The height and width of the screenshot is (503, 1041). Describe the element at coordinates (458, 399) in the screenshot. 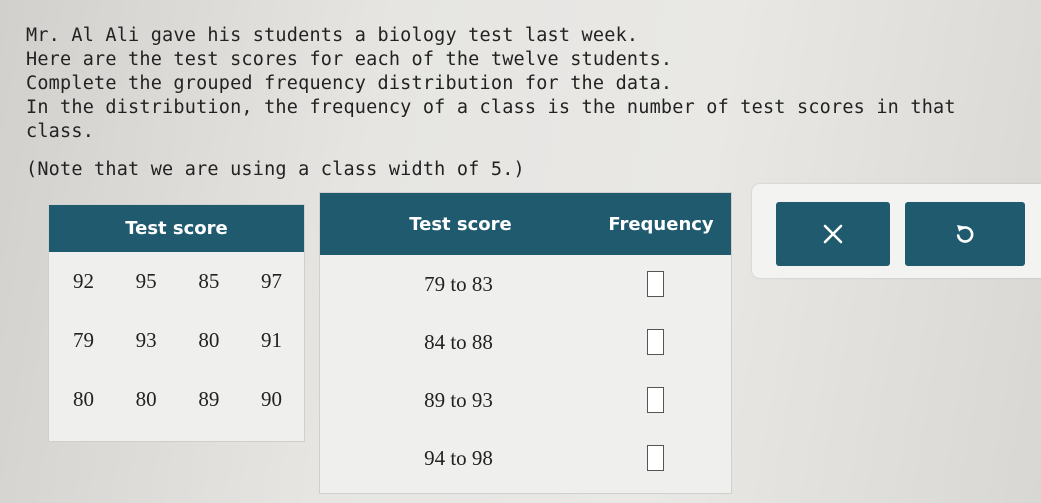

I see `class-label: 89 to 93` at that location.